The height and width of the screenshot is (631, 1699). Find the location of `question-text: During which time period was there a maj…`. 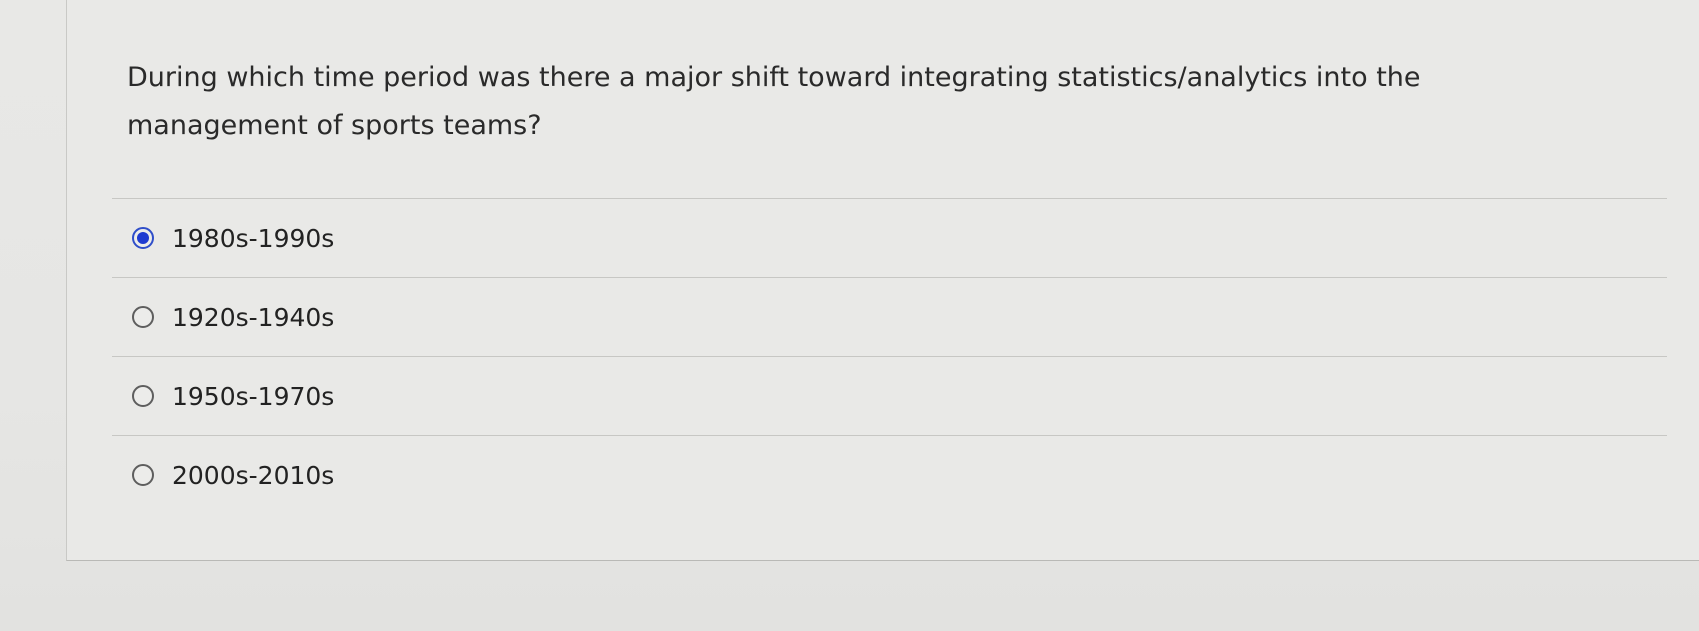

question-text: During which time period was there a maj… is located at coordinates (774, 101).